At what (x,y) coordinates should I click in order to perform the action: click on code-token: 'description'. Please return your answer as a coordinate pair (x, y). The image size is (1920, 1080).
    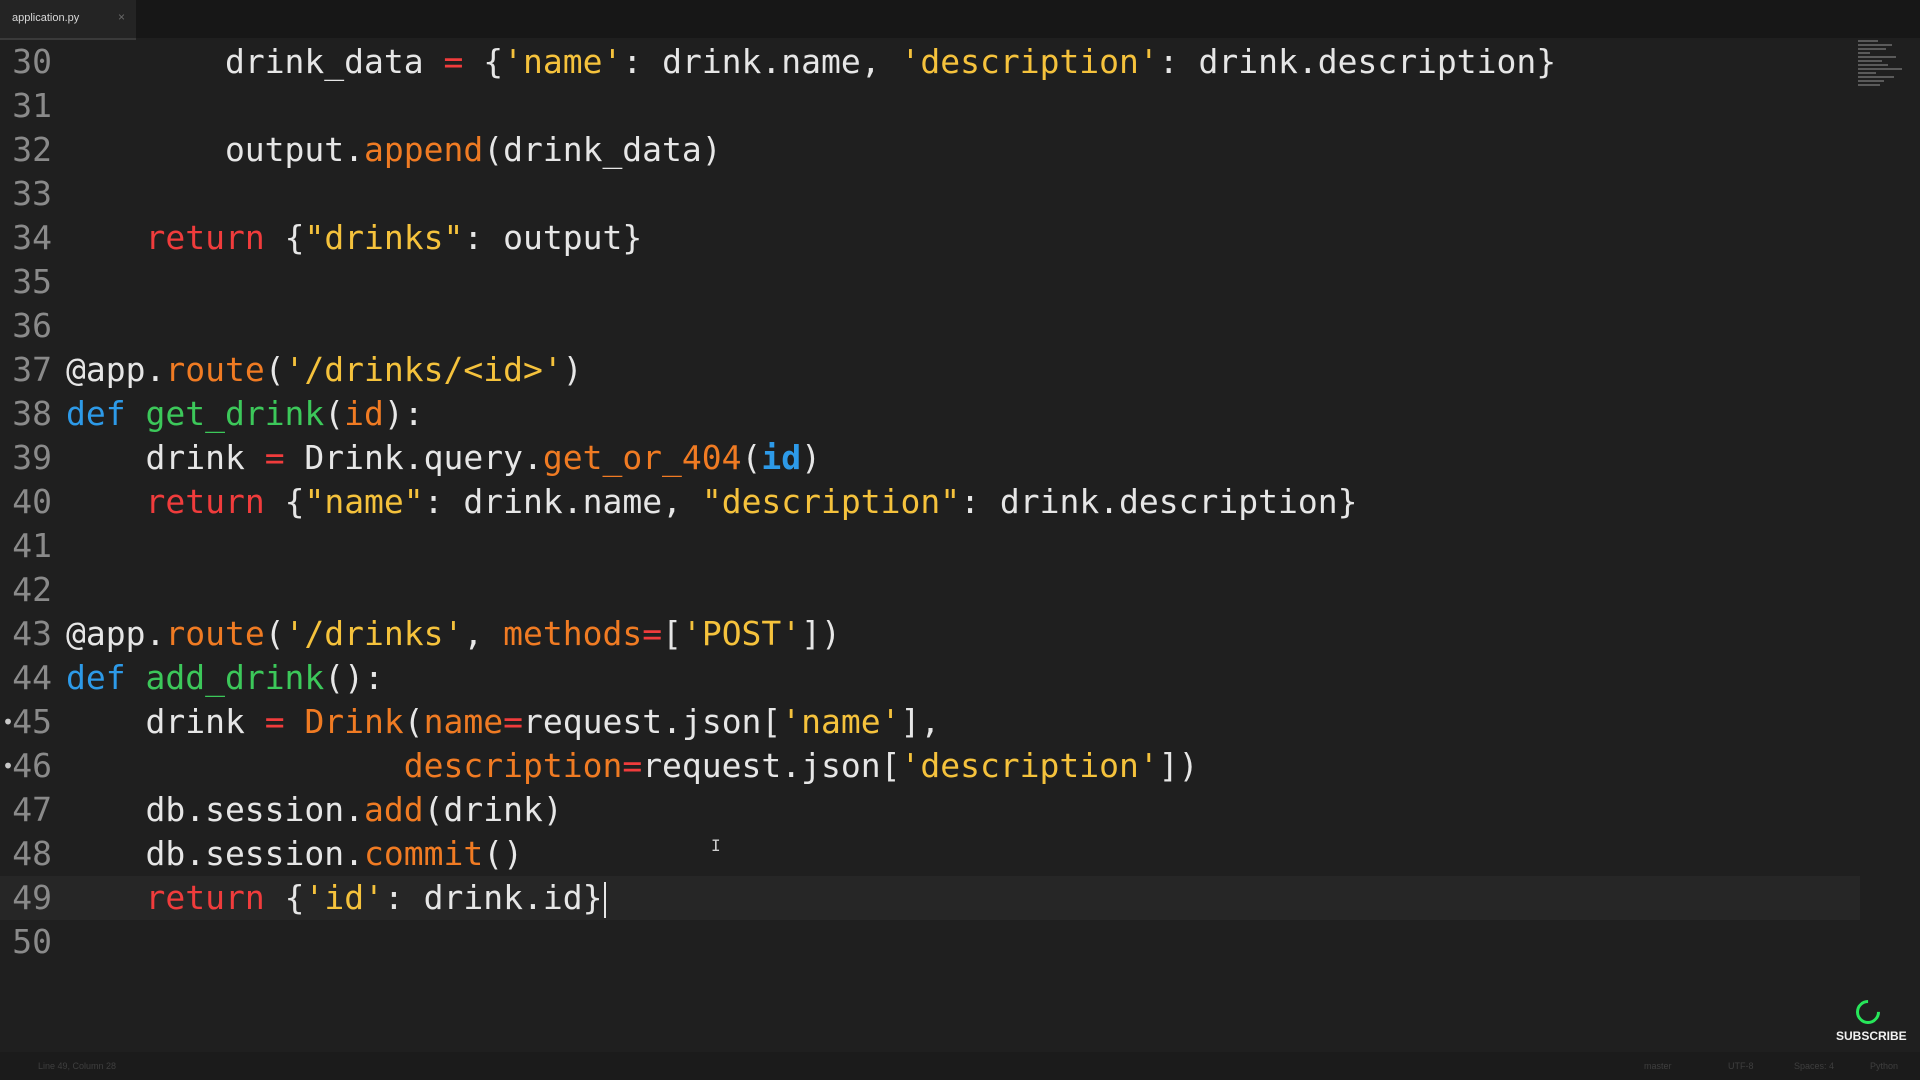
    Looking at the image, I should click on (1029, 765).